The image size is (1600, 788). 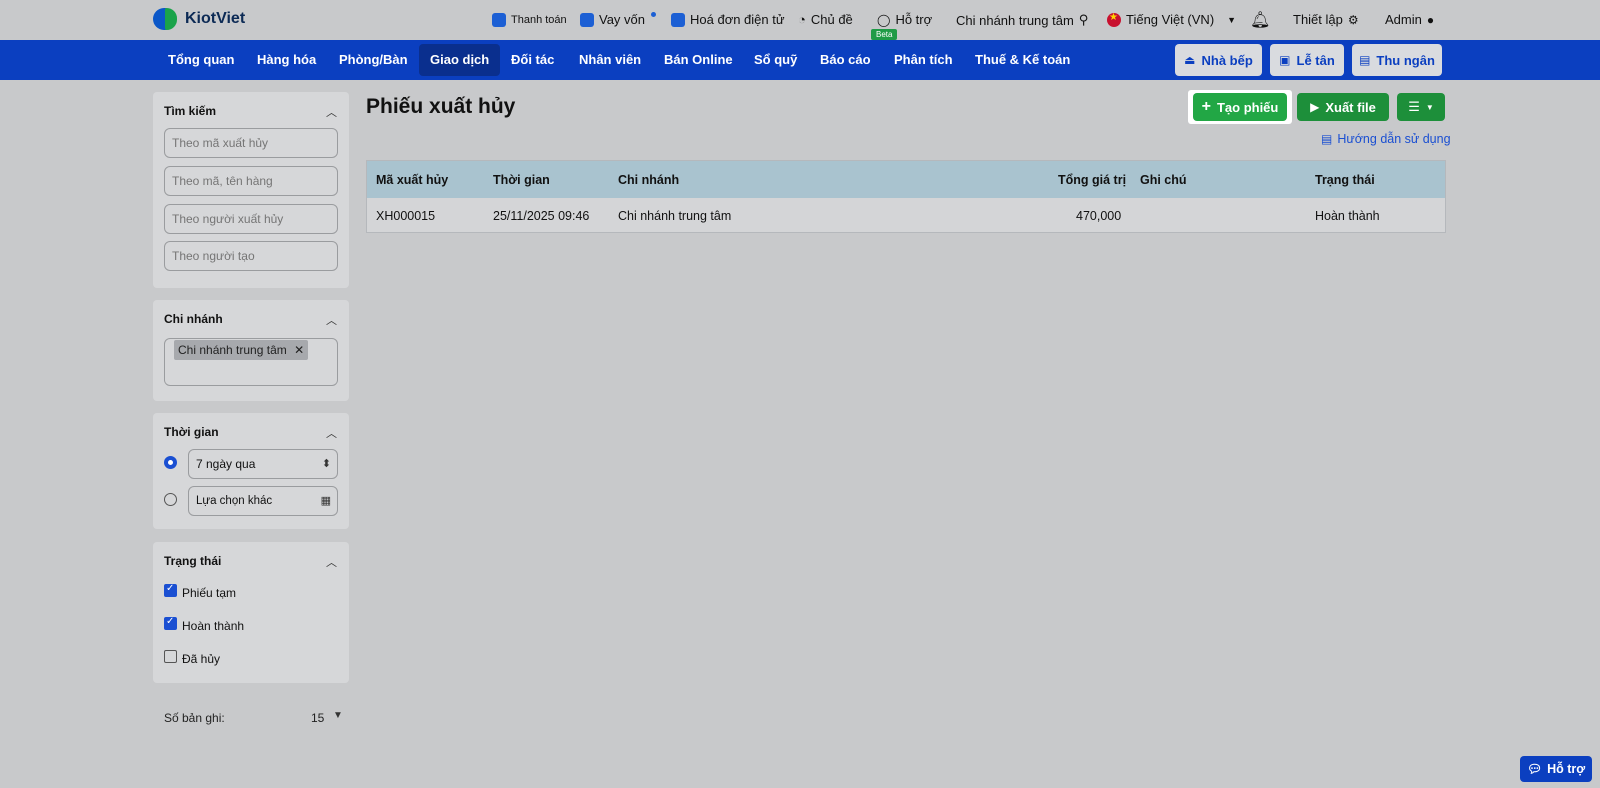 I want to click on cell-time: 25/11/2025 09:46, so click(x=541, y=216).